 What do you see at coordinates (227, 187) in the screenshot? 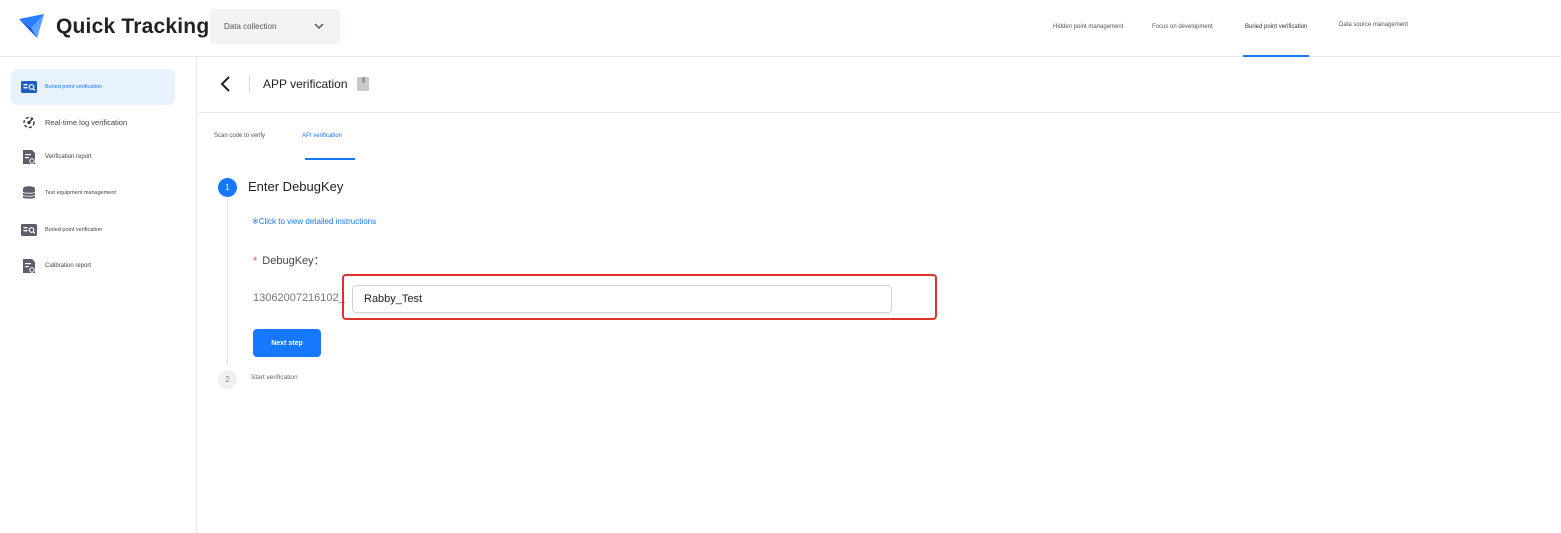
I see `step-1-indicator: 1` at bounding box center [227, 187].